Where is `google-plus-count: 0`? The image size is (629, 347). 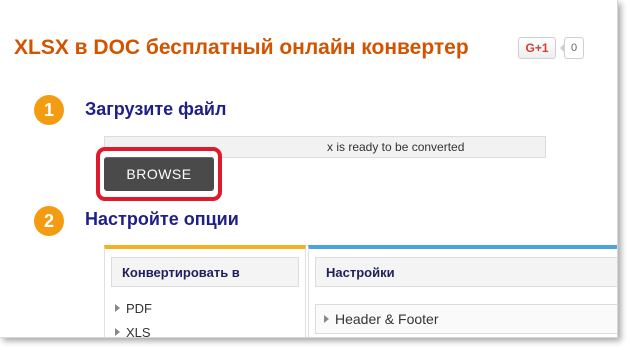
google-plus-count: 0 is located at coordinates (572, 48).